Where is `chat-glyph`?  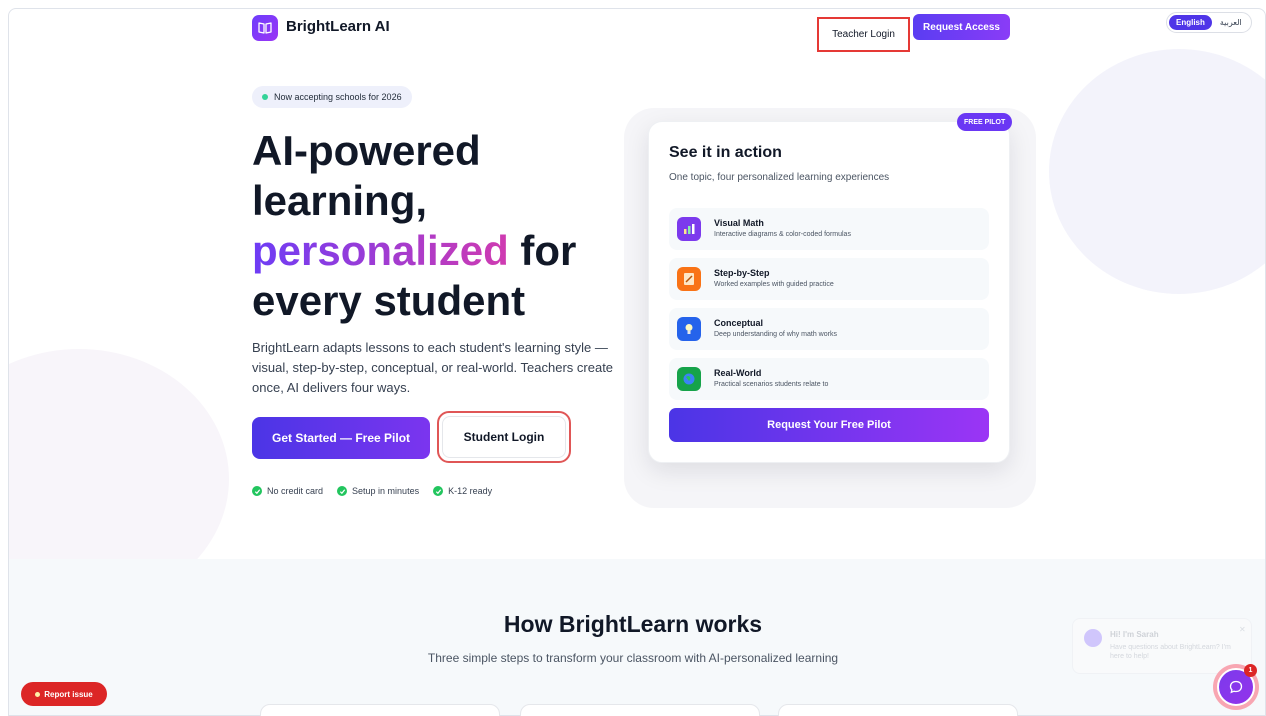 chat-glyph is located at coordinates (1236, 687).